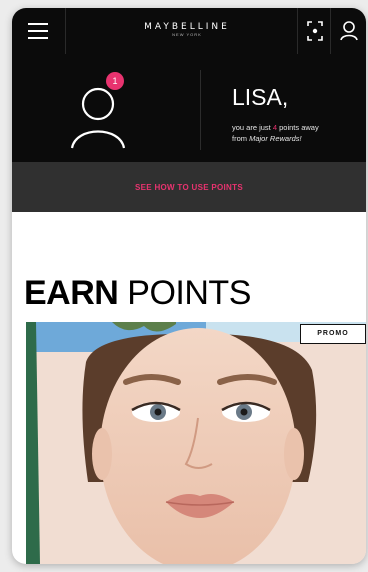 This screenshot has height=572, width=368. I want to click on profile-divider, so click(200, 110).